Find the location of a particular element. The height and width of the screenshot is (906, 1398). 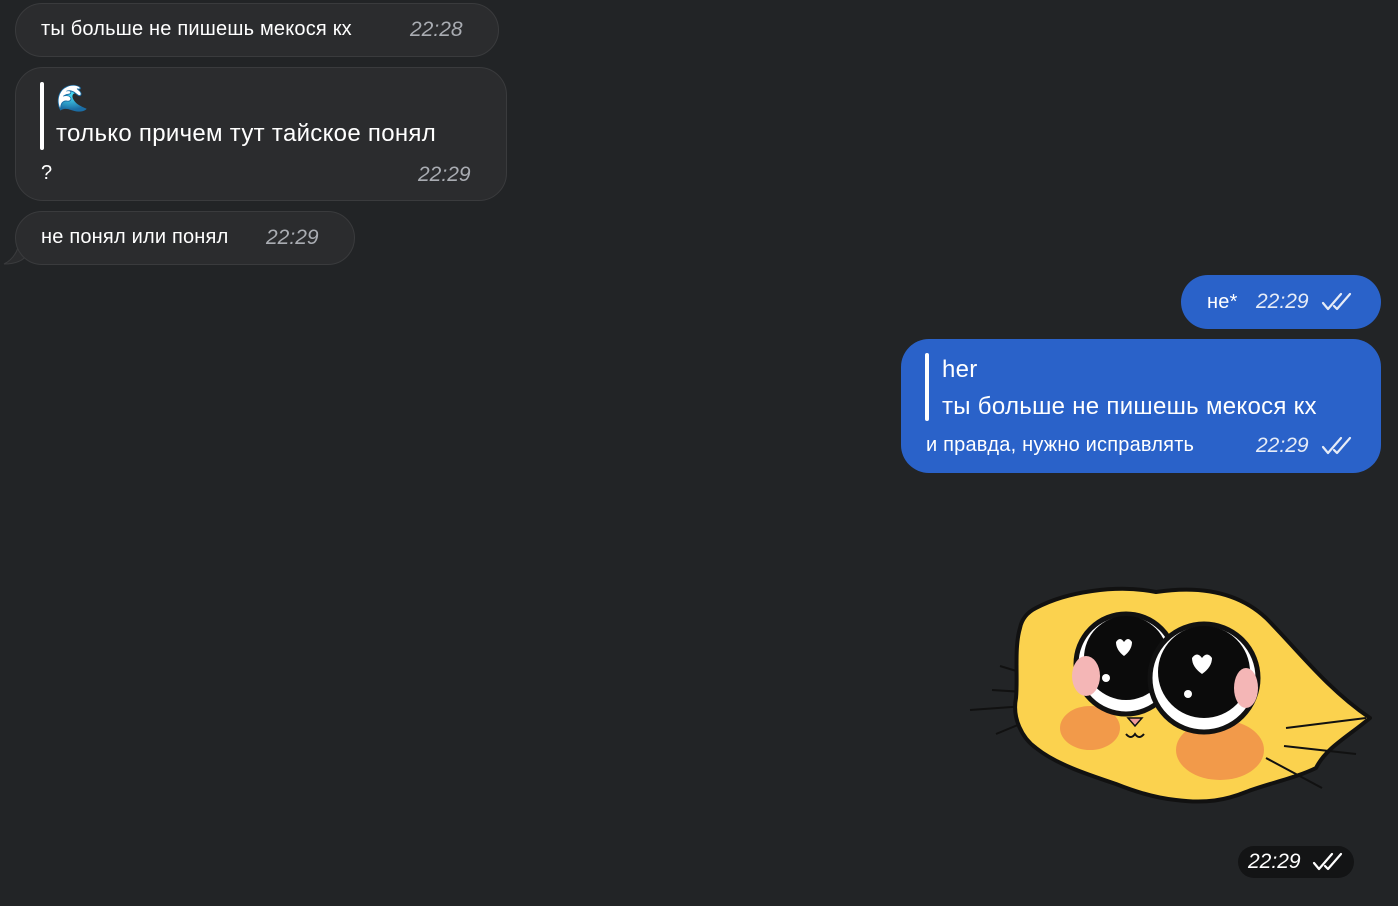

message-text: не* is located at coordinates (1222, 302).